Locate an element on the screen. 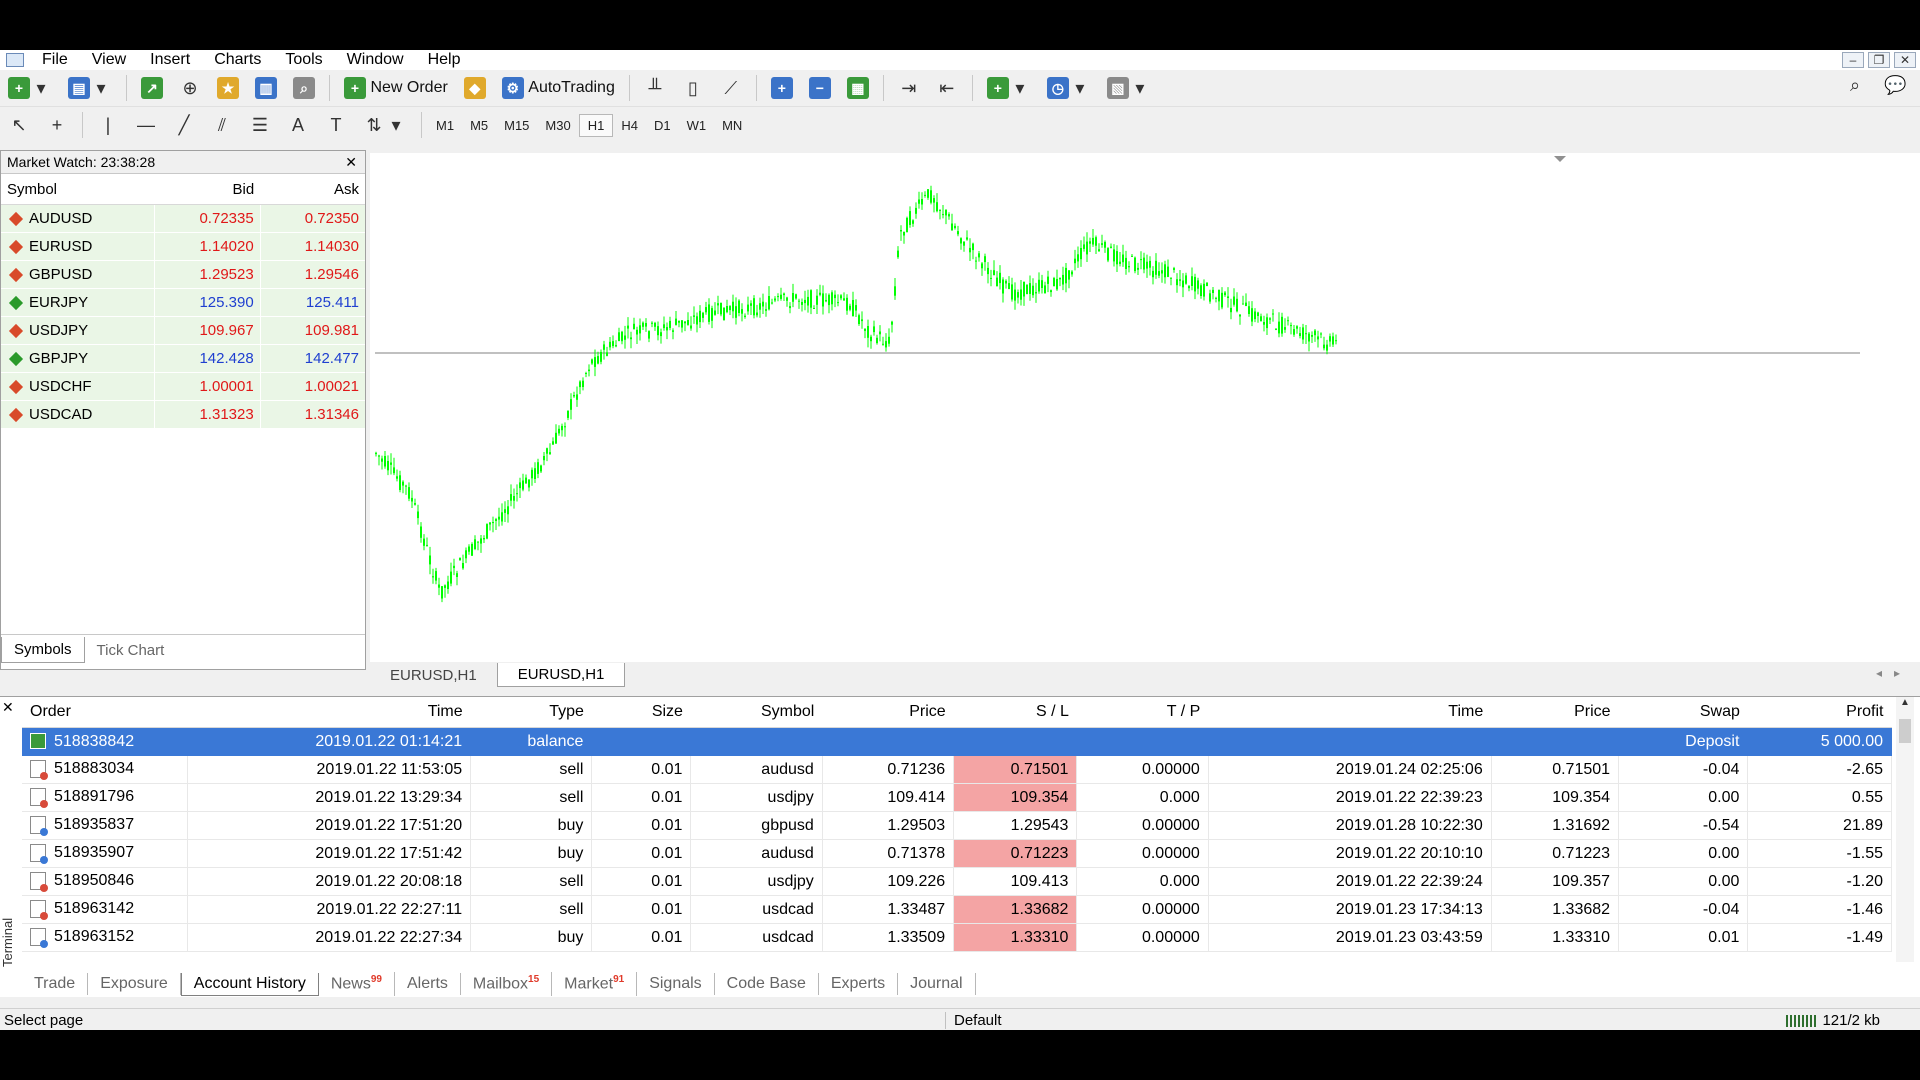  tab-mailbox: Mailbox15 is located at coordinates (507, 984).